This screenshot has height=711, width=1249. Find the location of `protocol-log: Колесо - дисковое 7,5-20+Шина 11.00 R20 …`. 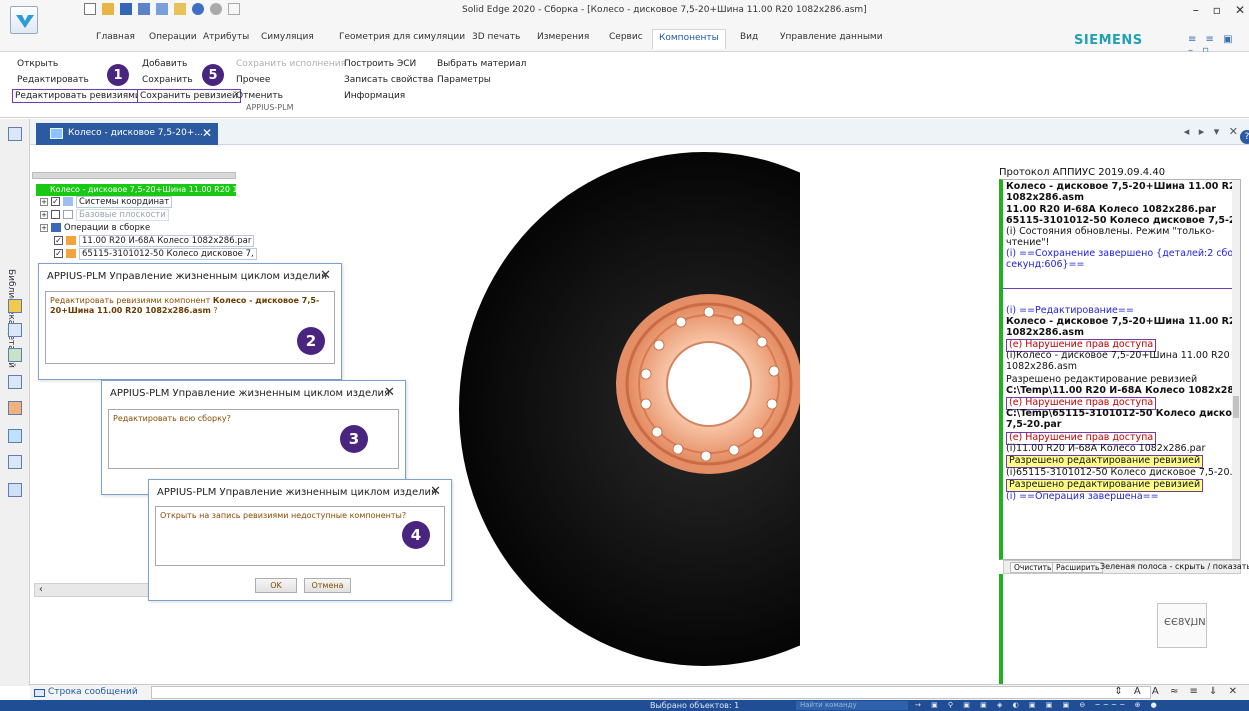

protocol-log: Колесо - дисковое 7,5-20+Шина 11.00 R20 … is located at coordinates (1120, 369).